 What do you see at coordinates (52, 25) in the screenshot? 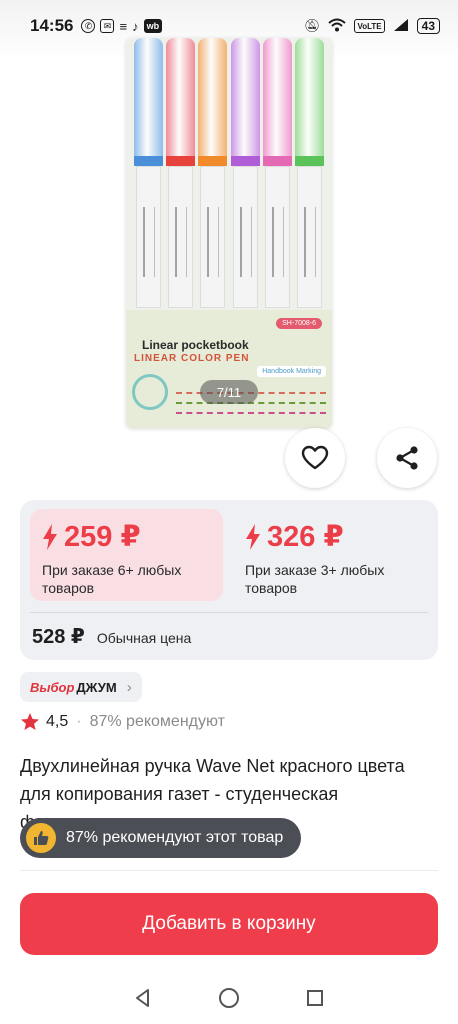
I see `status-time: 14:56` at bounding box center [52, 25].